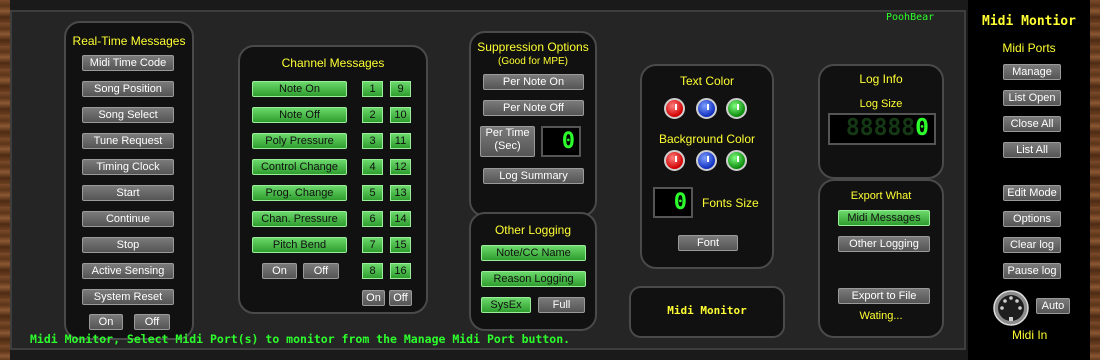 Image resolution: width=1100 pixels, height=360 pixels. What do you see at coordinates (533, 279) in the screenshot?
I see `reason-logging-button: Reason Logging` at bounding box center [533, 279].